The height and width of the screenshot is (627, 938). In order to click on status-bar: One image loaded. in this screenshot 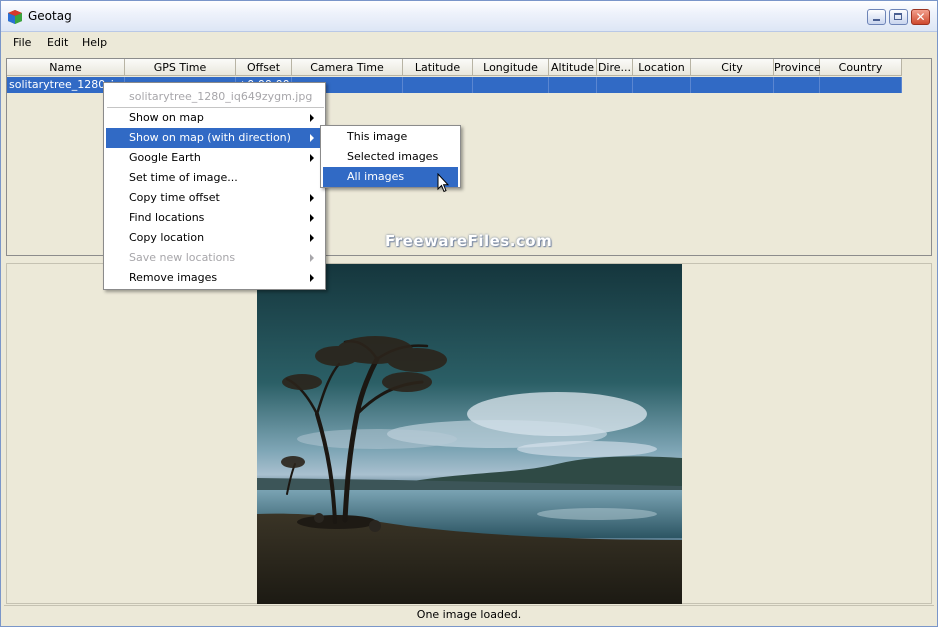, I will do `click(469, 615)`.